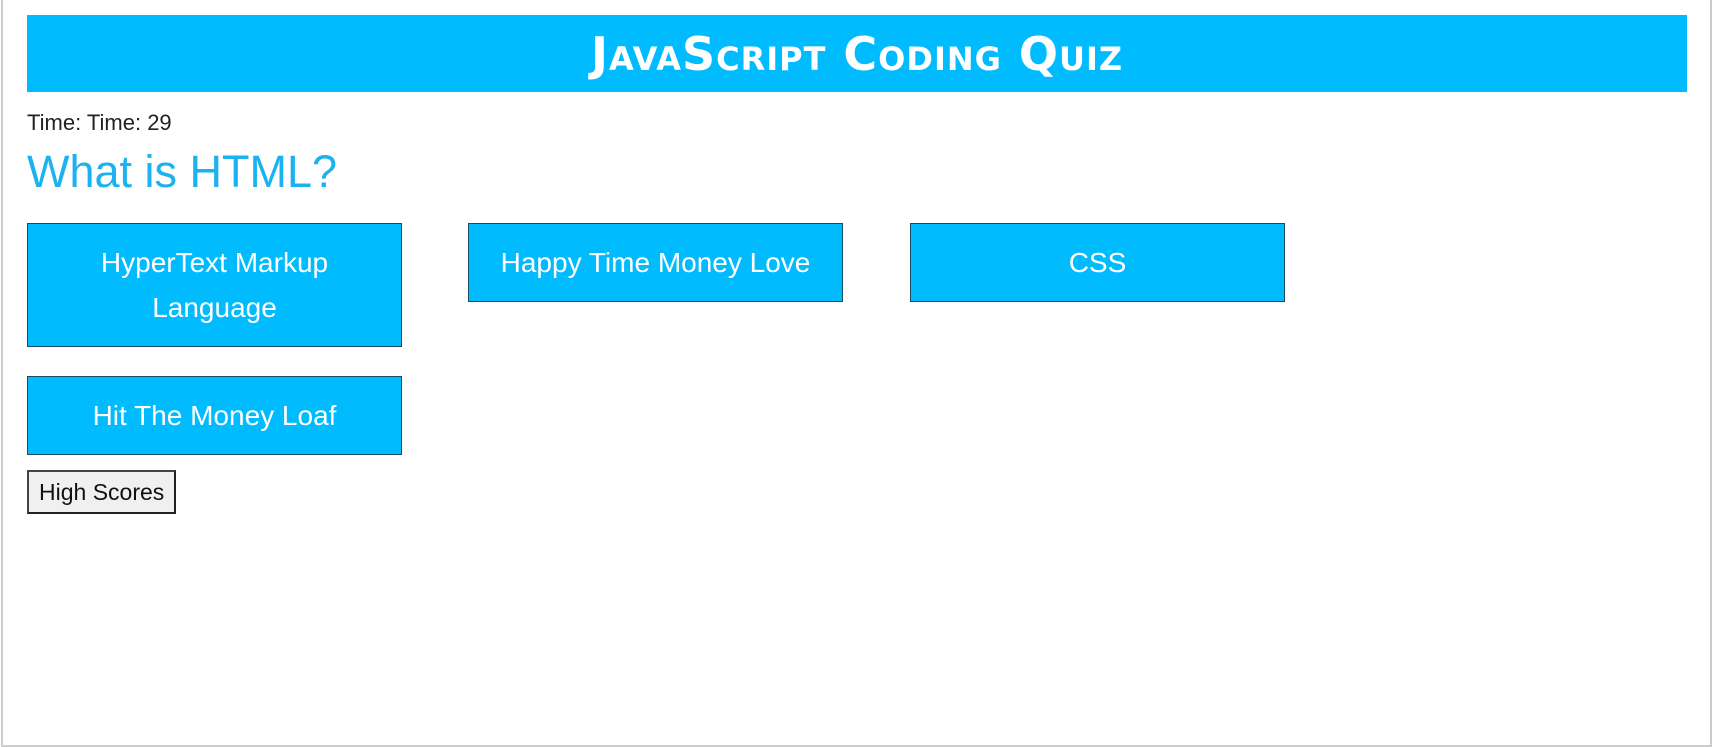 This screenshot has width=1712, height=747. I want to click on quiz-title: JavaScript Coding Quiz, so click(857, 53).